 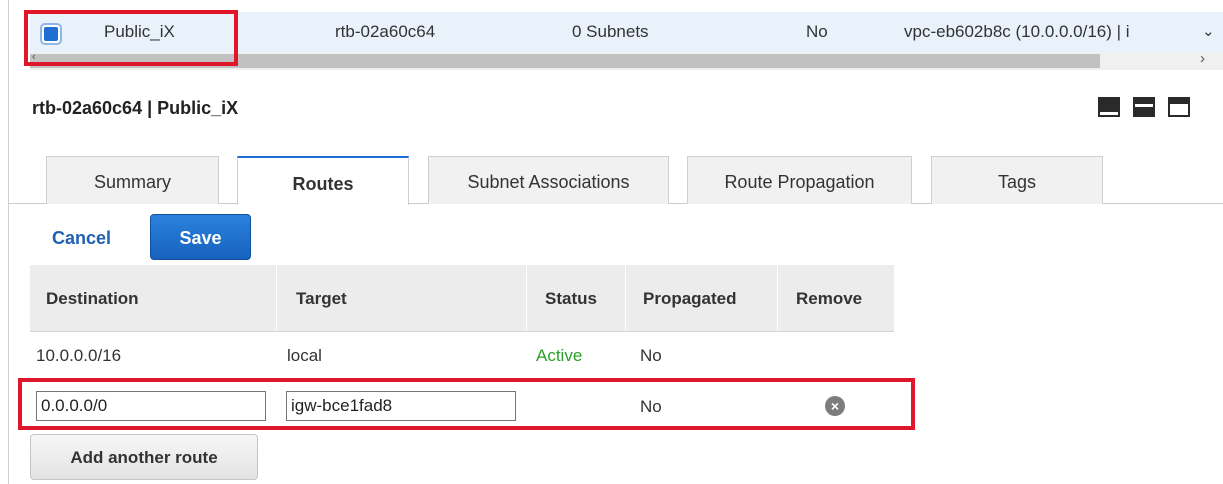 What do you see at coordinates (1208, 31) in the screenshot?
I see `chevron-down-icon: ⌄` at bounding box center [1208, 31].